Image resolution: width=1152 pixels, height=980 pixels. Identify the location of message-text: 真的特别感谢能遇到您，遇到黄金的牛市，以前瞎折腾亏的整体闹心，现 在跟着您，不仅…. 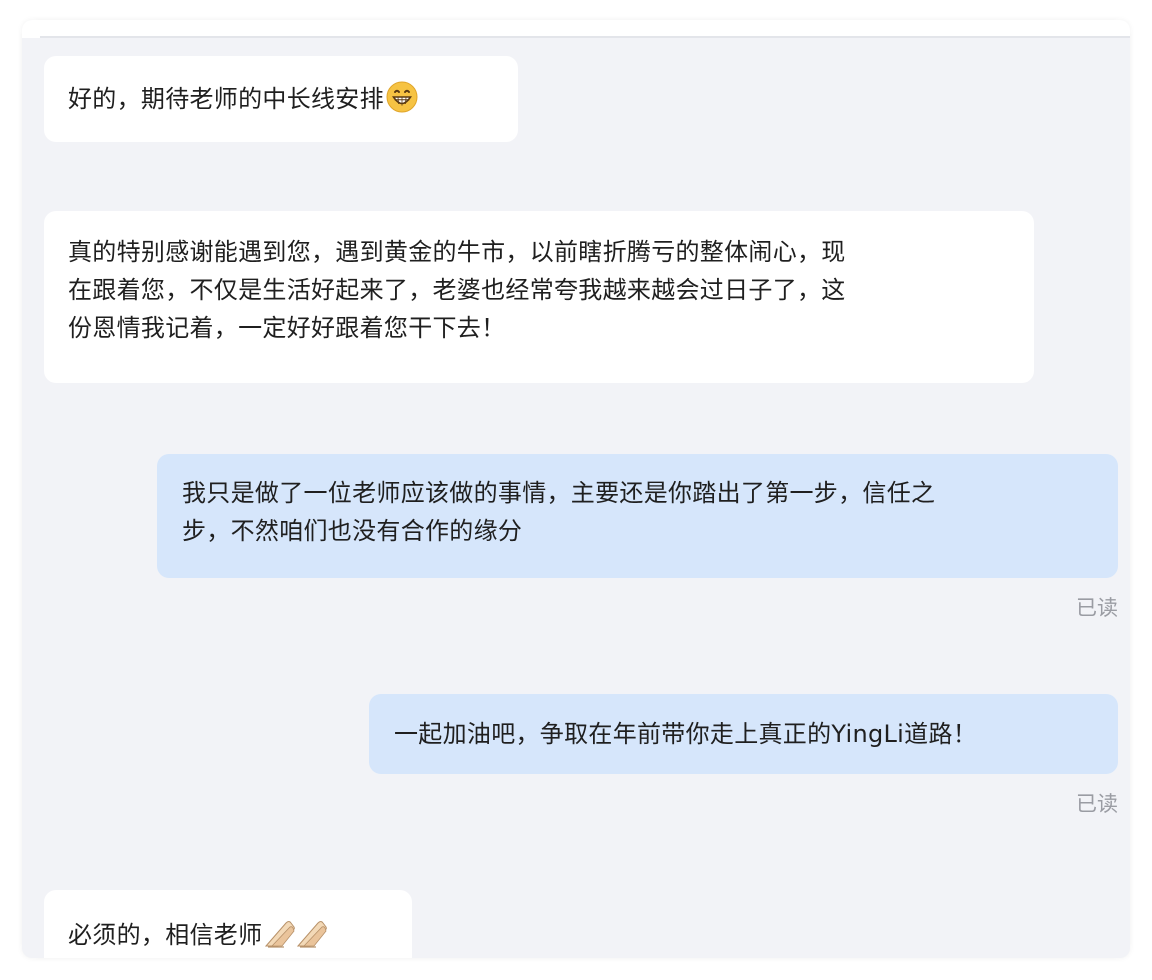
(457, 290).